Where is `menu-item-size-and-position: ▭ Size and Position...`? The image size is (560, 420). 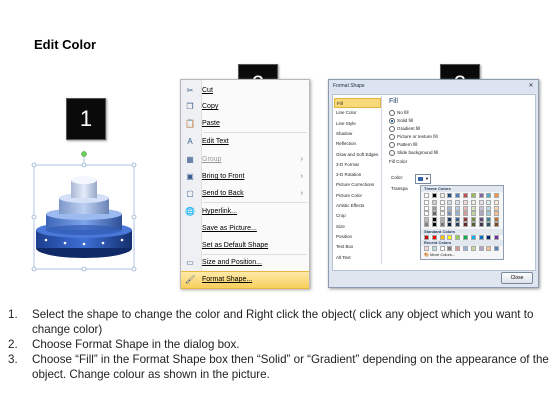
menu-item-size-and-position: ▭ Size and Position... is located at coordinates (245, 263).